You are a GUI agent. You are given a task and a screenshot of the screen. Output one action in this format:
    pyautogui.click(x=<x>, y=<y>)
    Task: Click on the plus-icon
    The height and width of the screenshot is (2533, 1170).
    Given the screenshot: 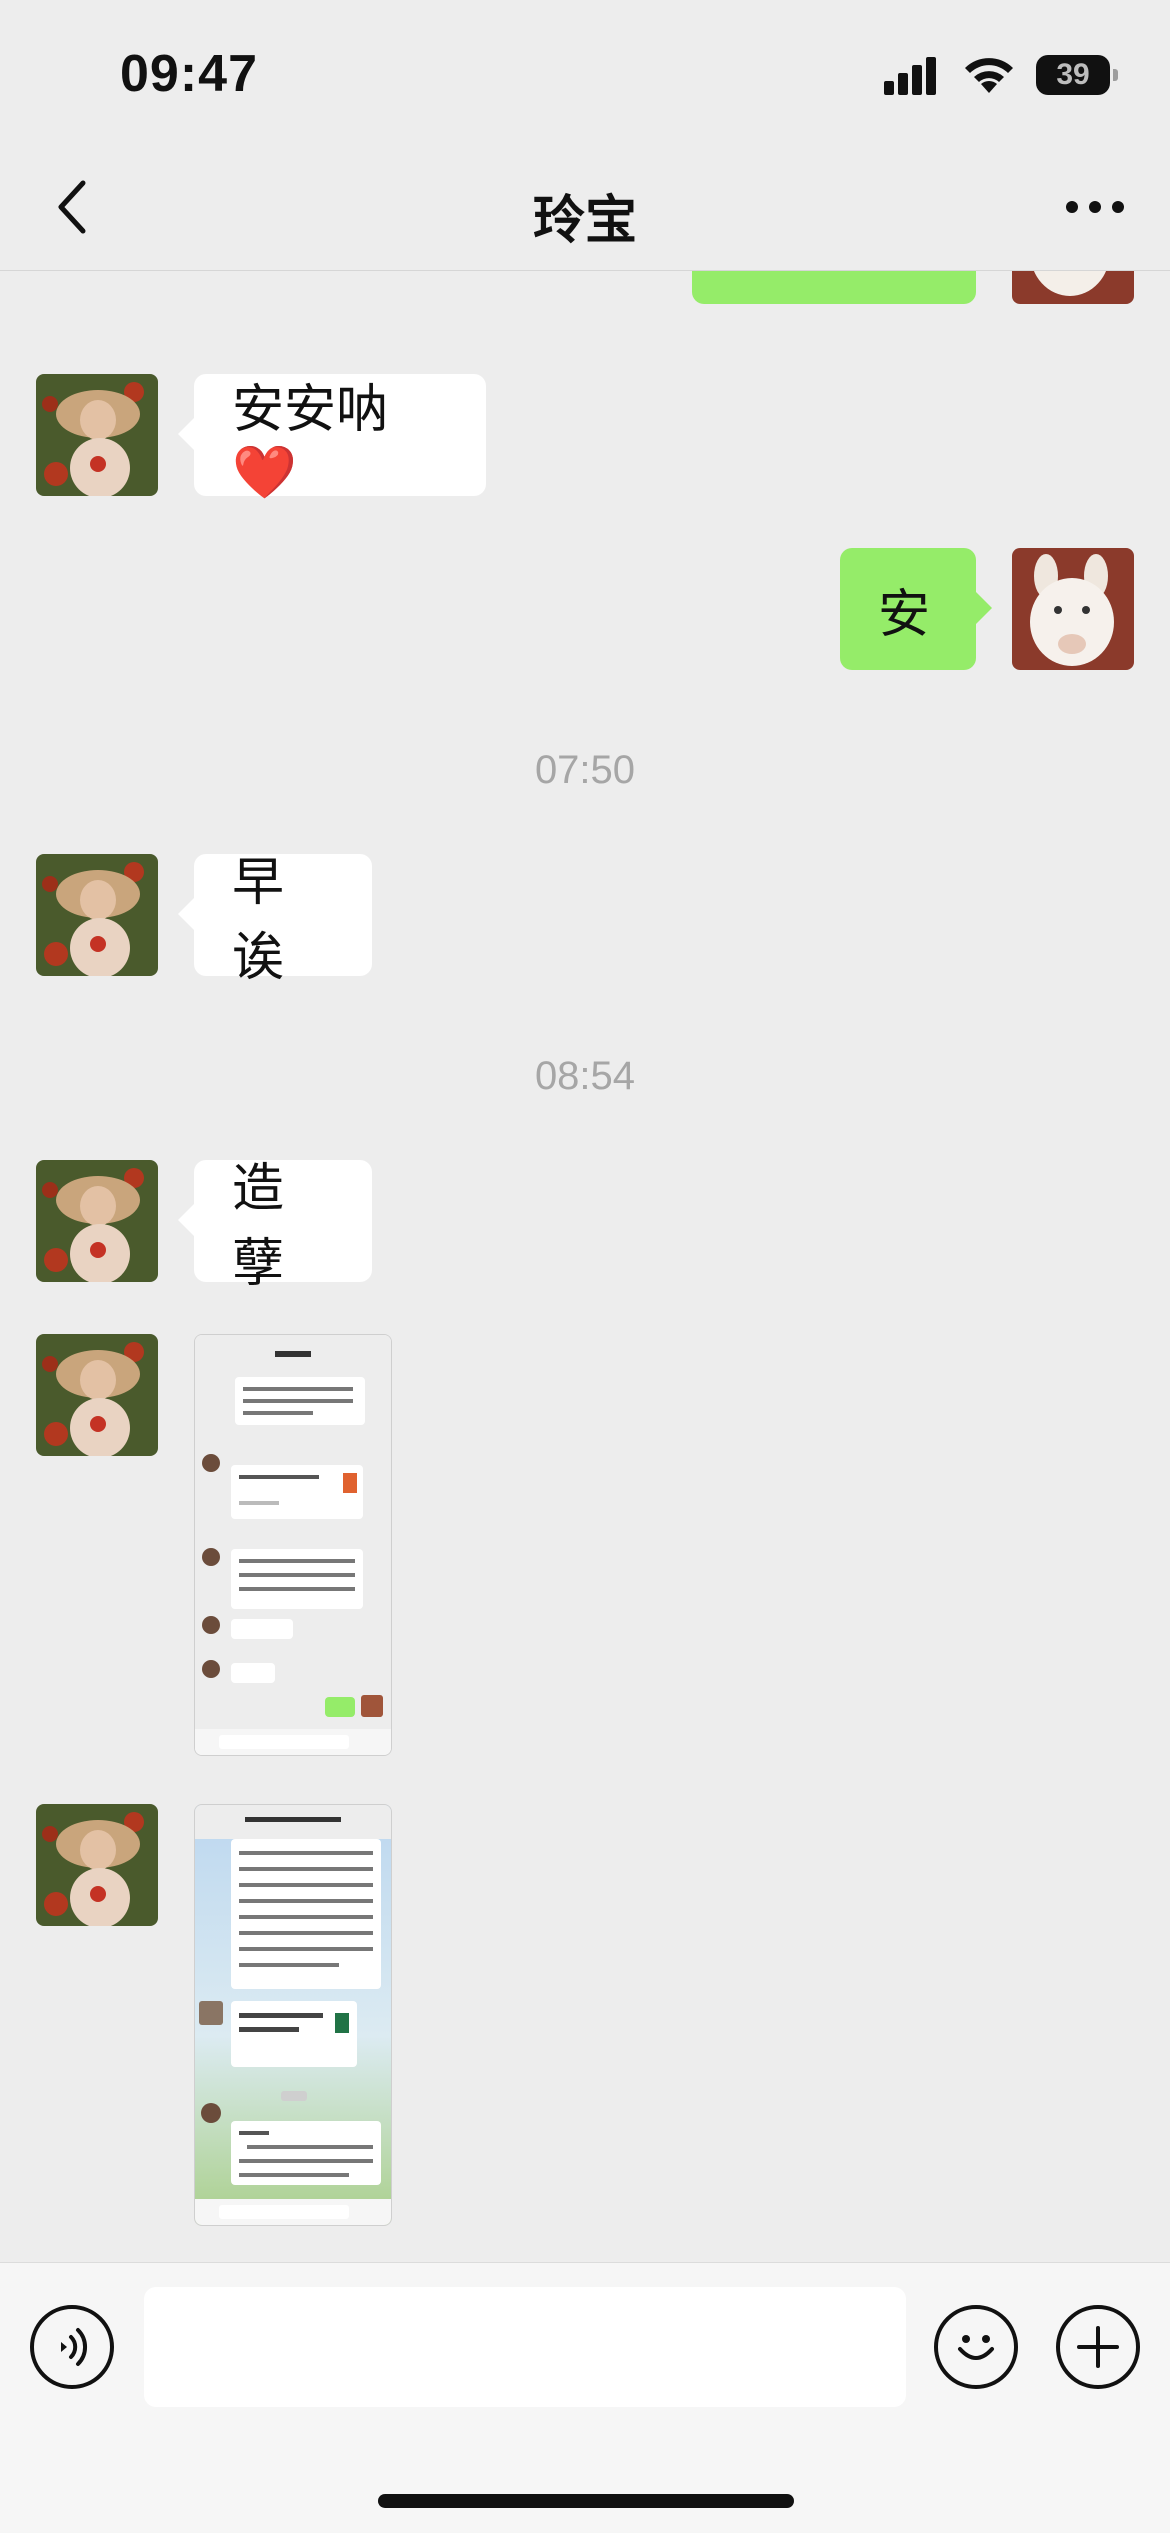 What is the action you would take?
    pyautogui.click(x=1098, y=2347)
    